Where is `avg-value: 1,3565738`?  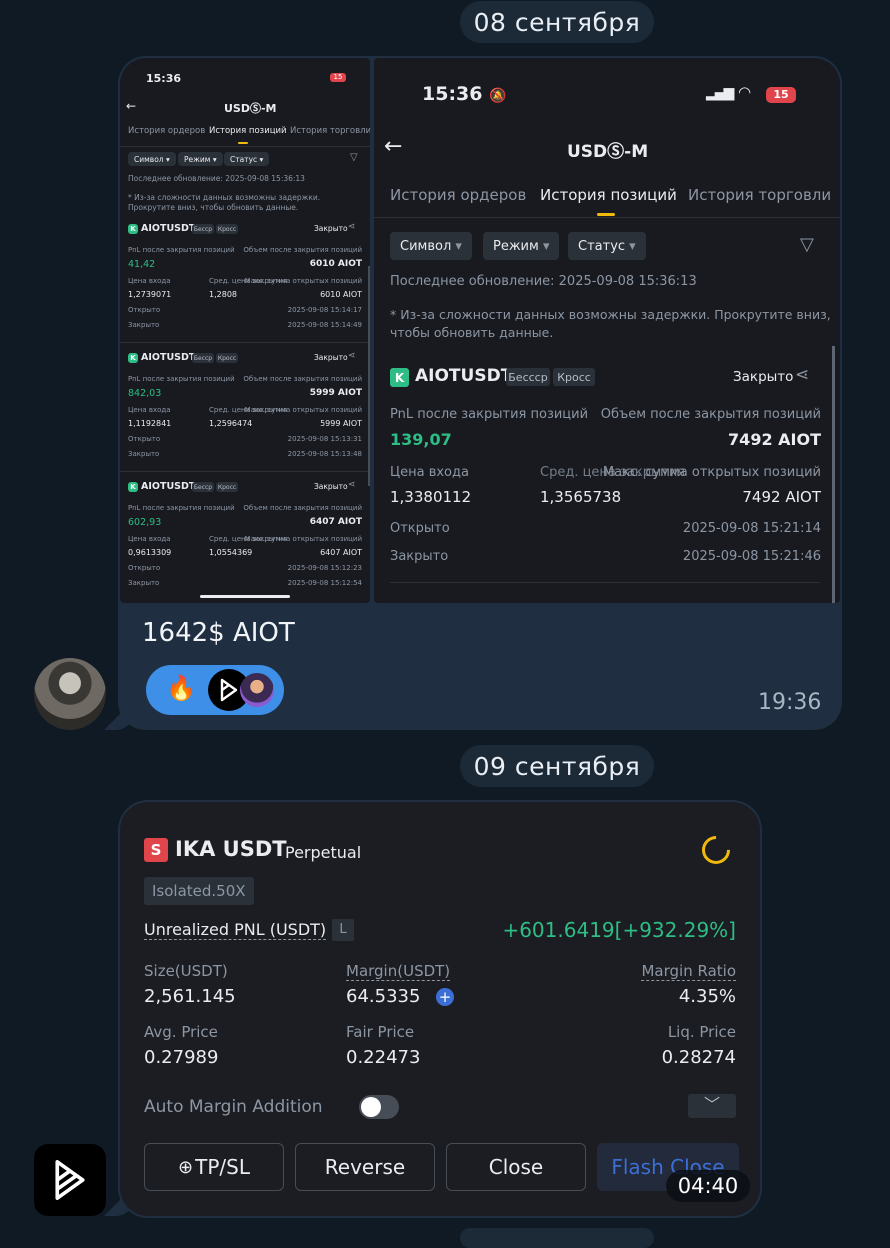 avg-value: 1,3565738 is located at coordinates (581, 497).